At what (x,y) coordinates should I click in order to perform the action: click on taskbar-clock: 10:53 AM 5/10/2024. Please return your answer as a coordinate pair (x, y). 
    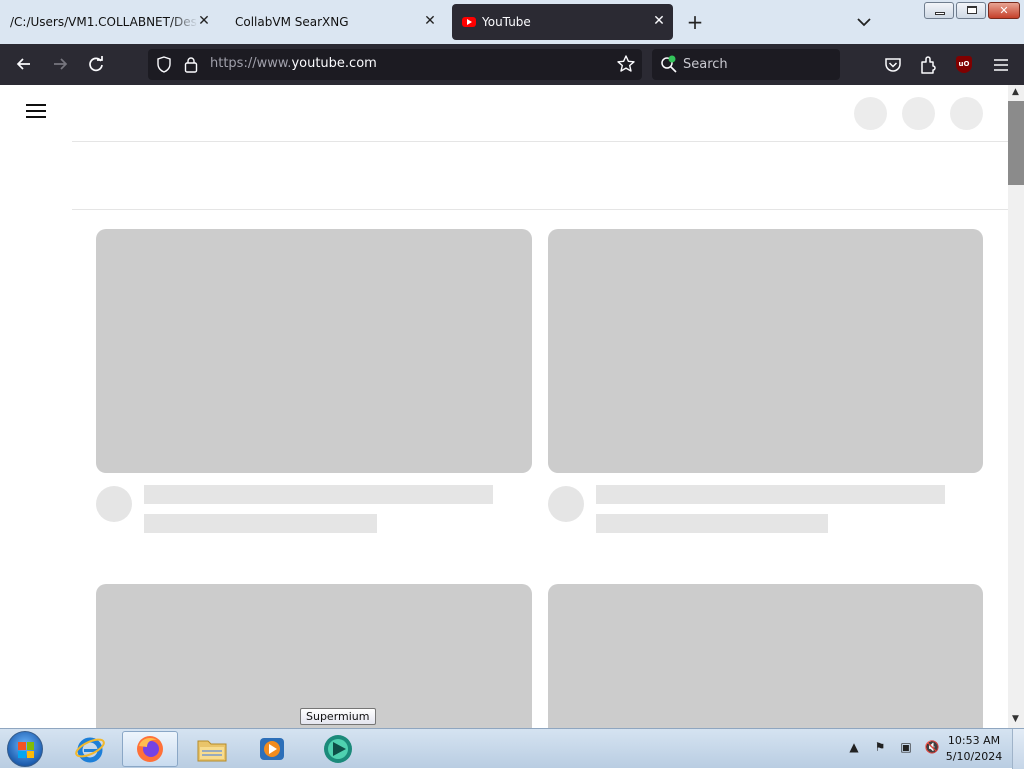
    Looking at the image, I should click on (974, 749).